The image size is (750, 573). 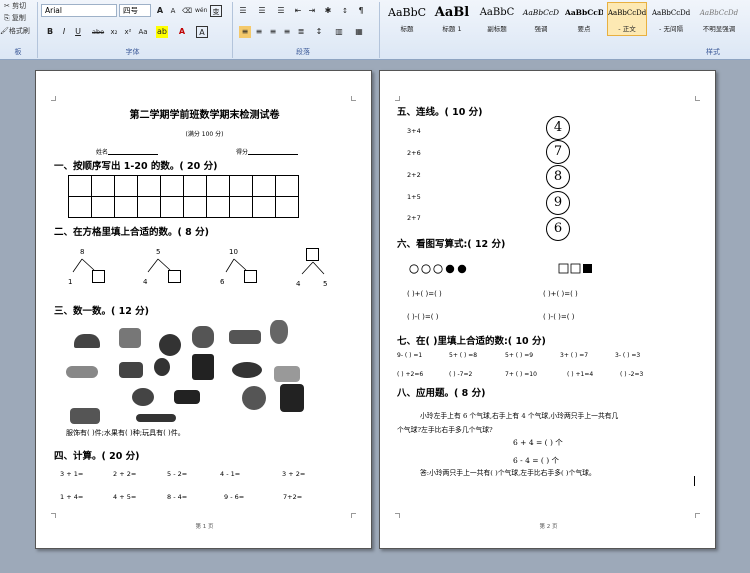 I want to click on separator, so click(x=37, y=30).